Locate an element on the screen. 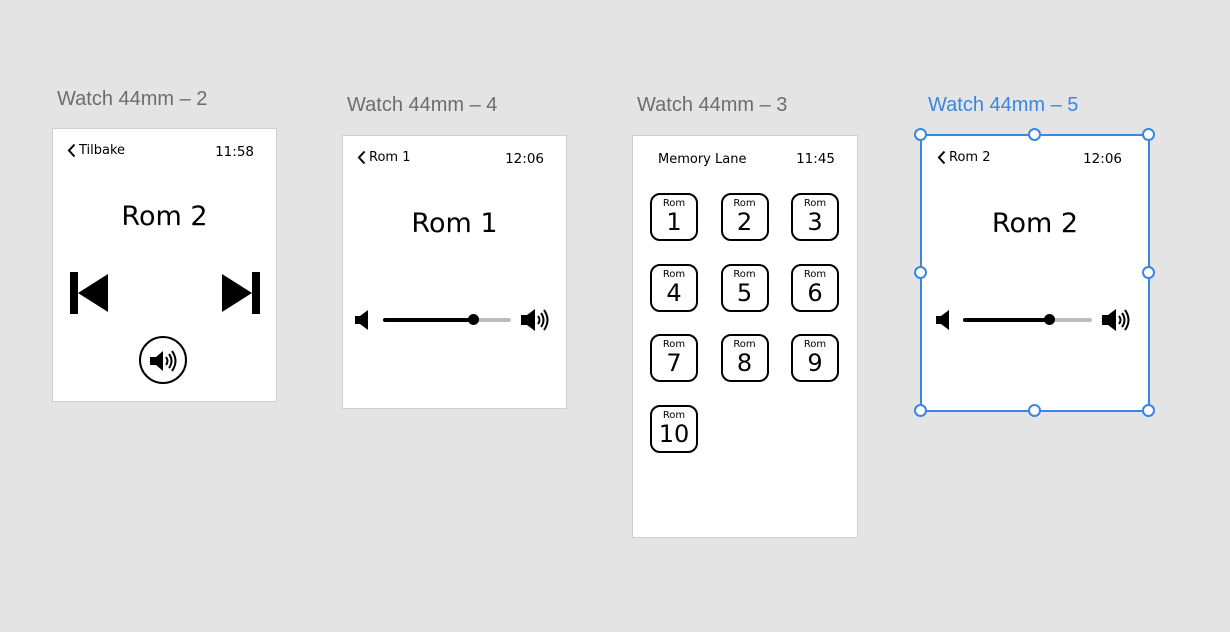 The image size is (1230, 632). room-button-6: Rom 6 is located at coordinates (815, 287).